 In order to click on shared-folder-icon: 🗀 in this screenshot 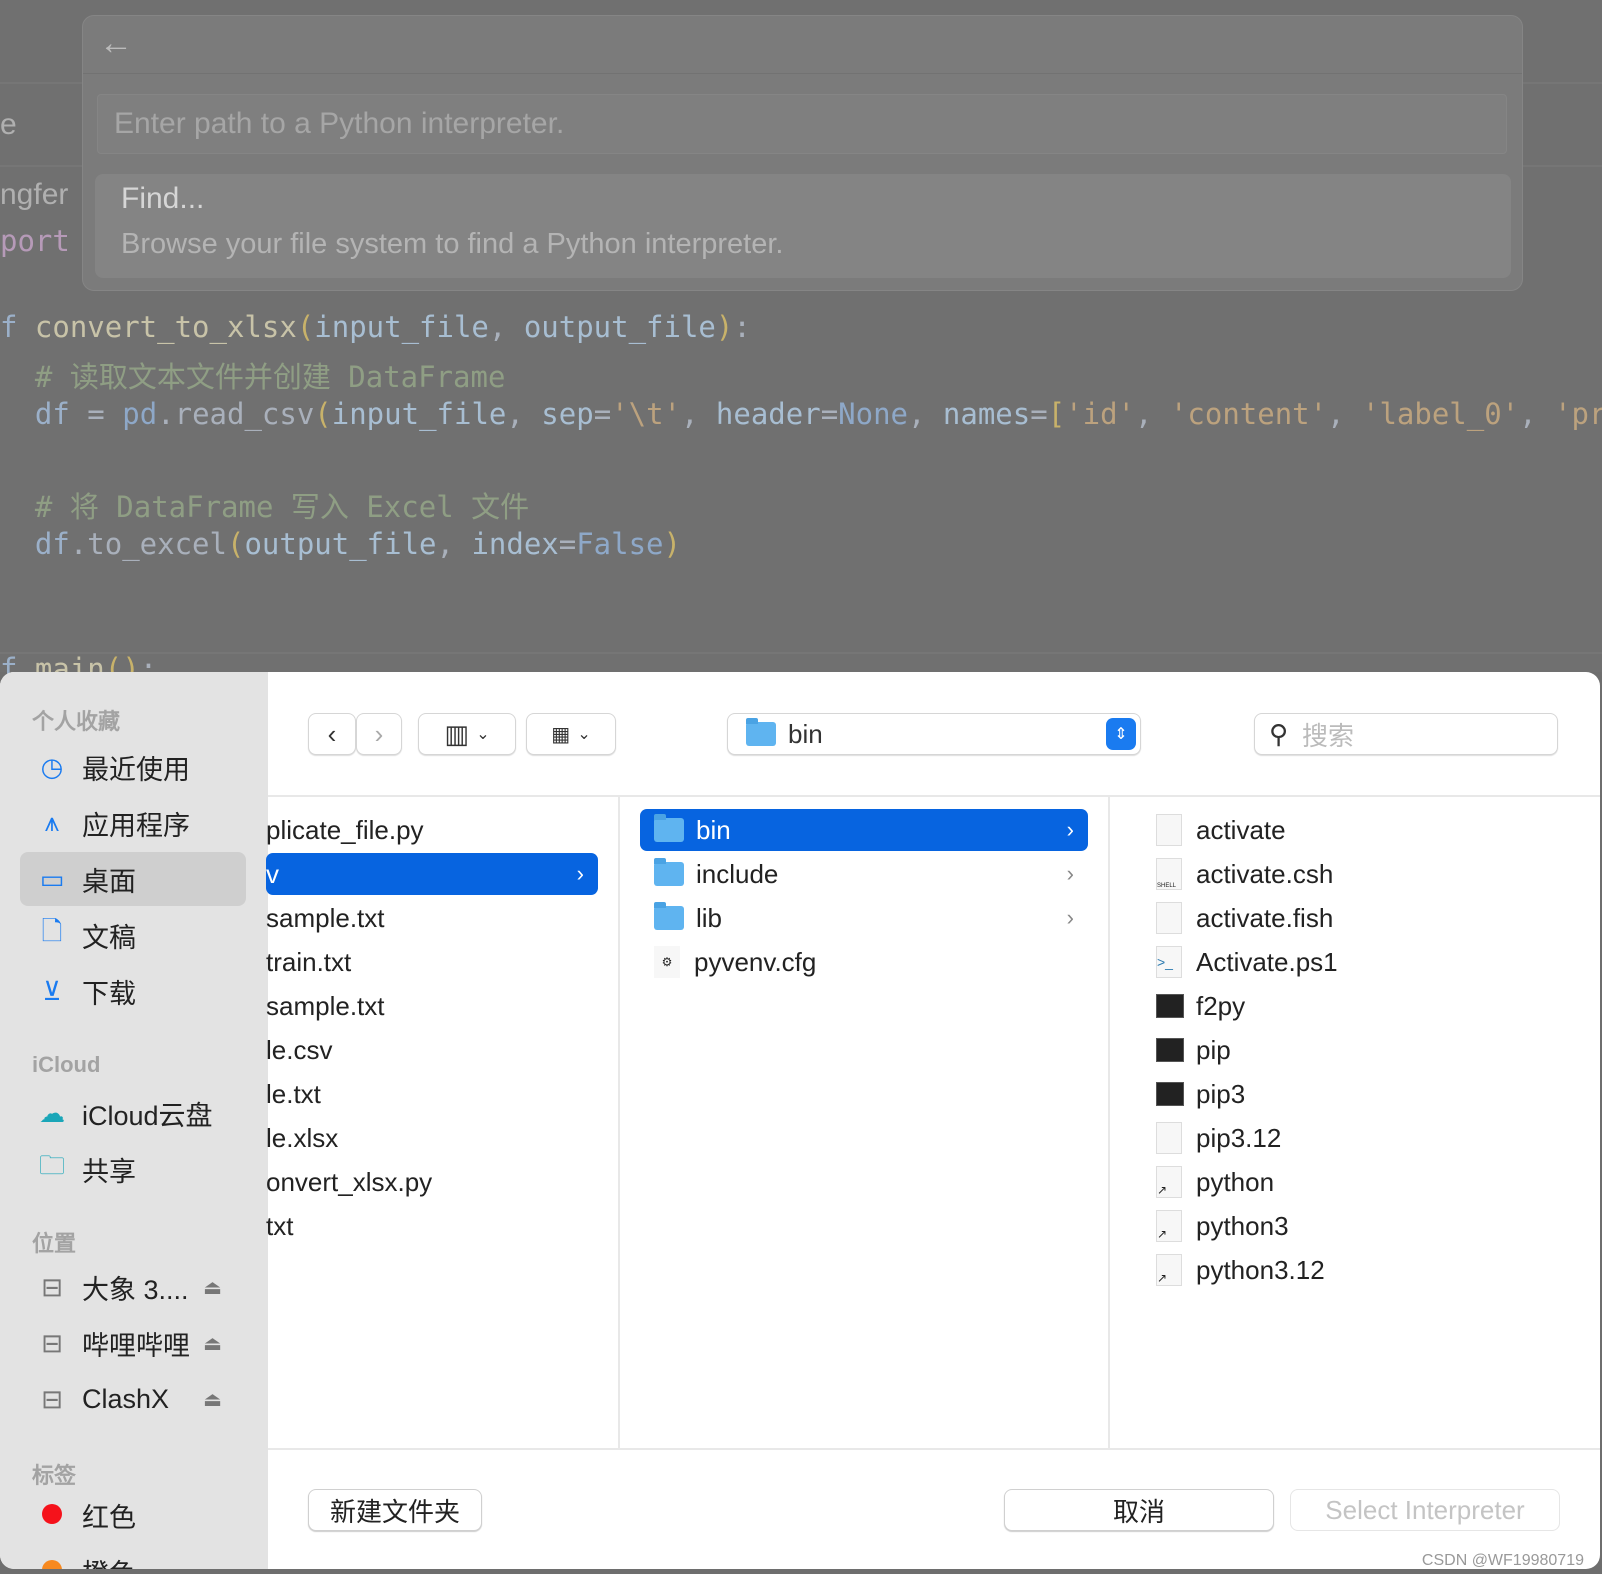, I will do `click(51, 1165)`.